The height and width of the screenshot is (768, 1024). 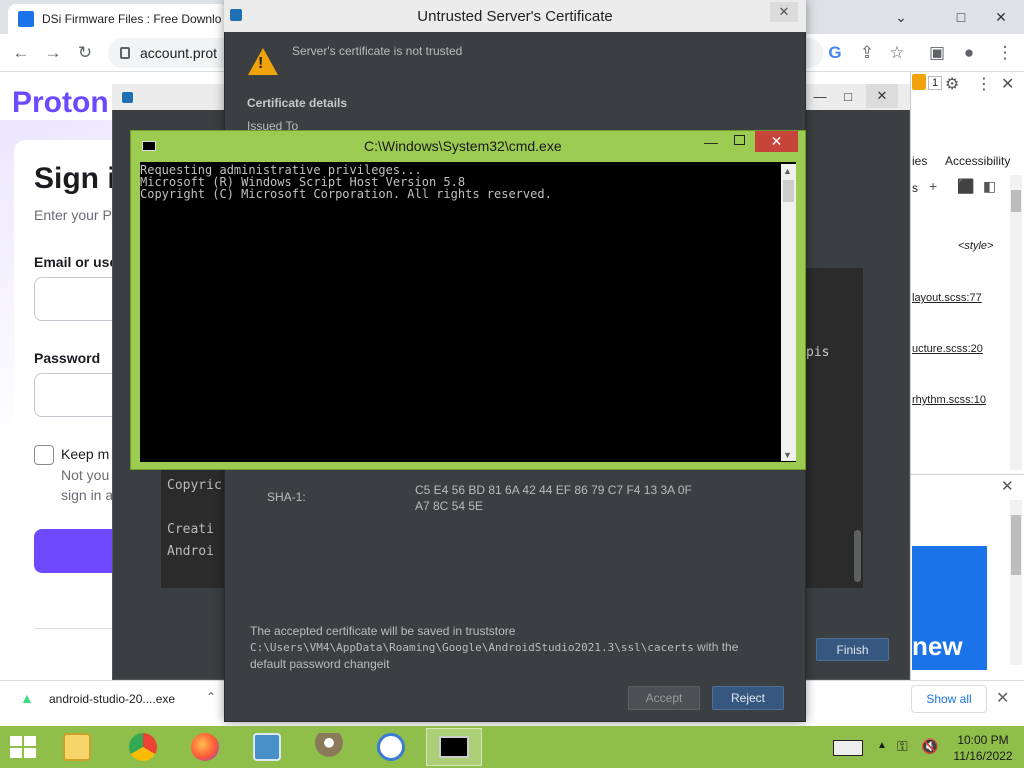 What do you see at coordinates (53, 53) in the screenshot?
I see `forward-arrow-icon: →` at bounding box center [53, 53].